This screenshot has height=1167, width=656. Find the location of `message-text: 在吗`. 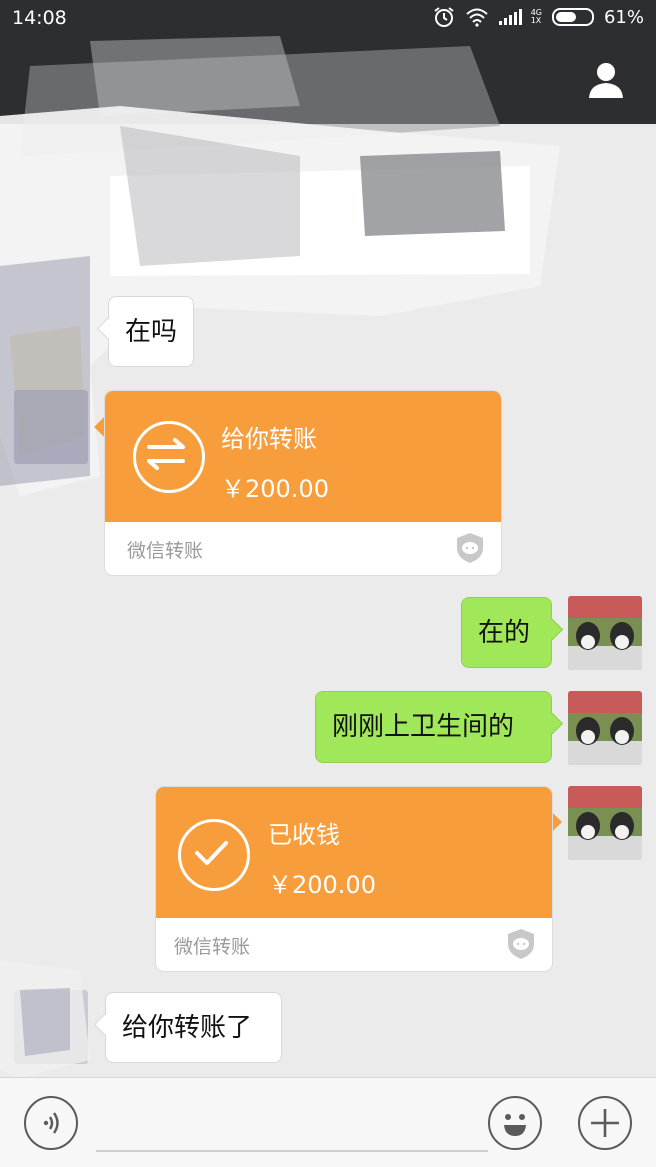

message-text: 在吗 is located at coordinates (151, 331).